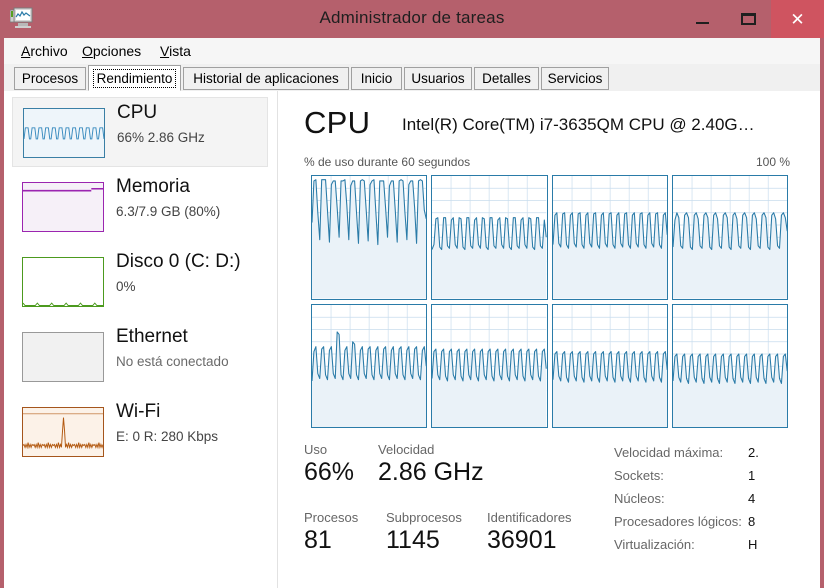 This screenshot has height=588, width=824. Describe the element at coordinates (153, 186) in the screenshot. I see `sidebar-item-title: Memoria` at that location.